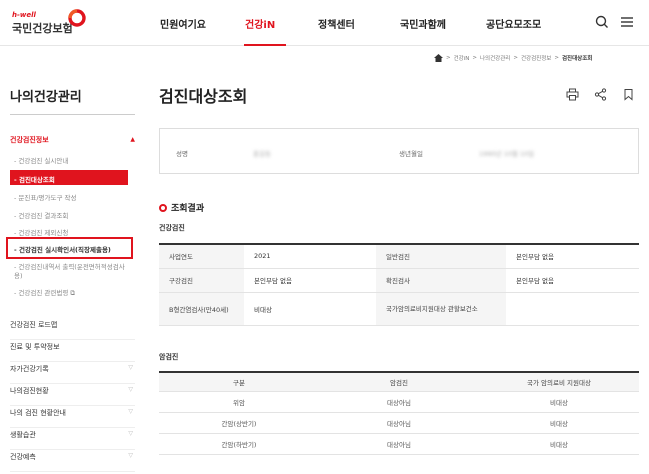 The height and width of the screenshot is (474, 649). What do you see at coordinates (69, 177) in the screenshot?
I see `sidebar-subitem-target-lookup: - 검진대상조회` at bounding box center [69, 177].